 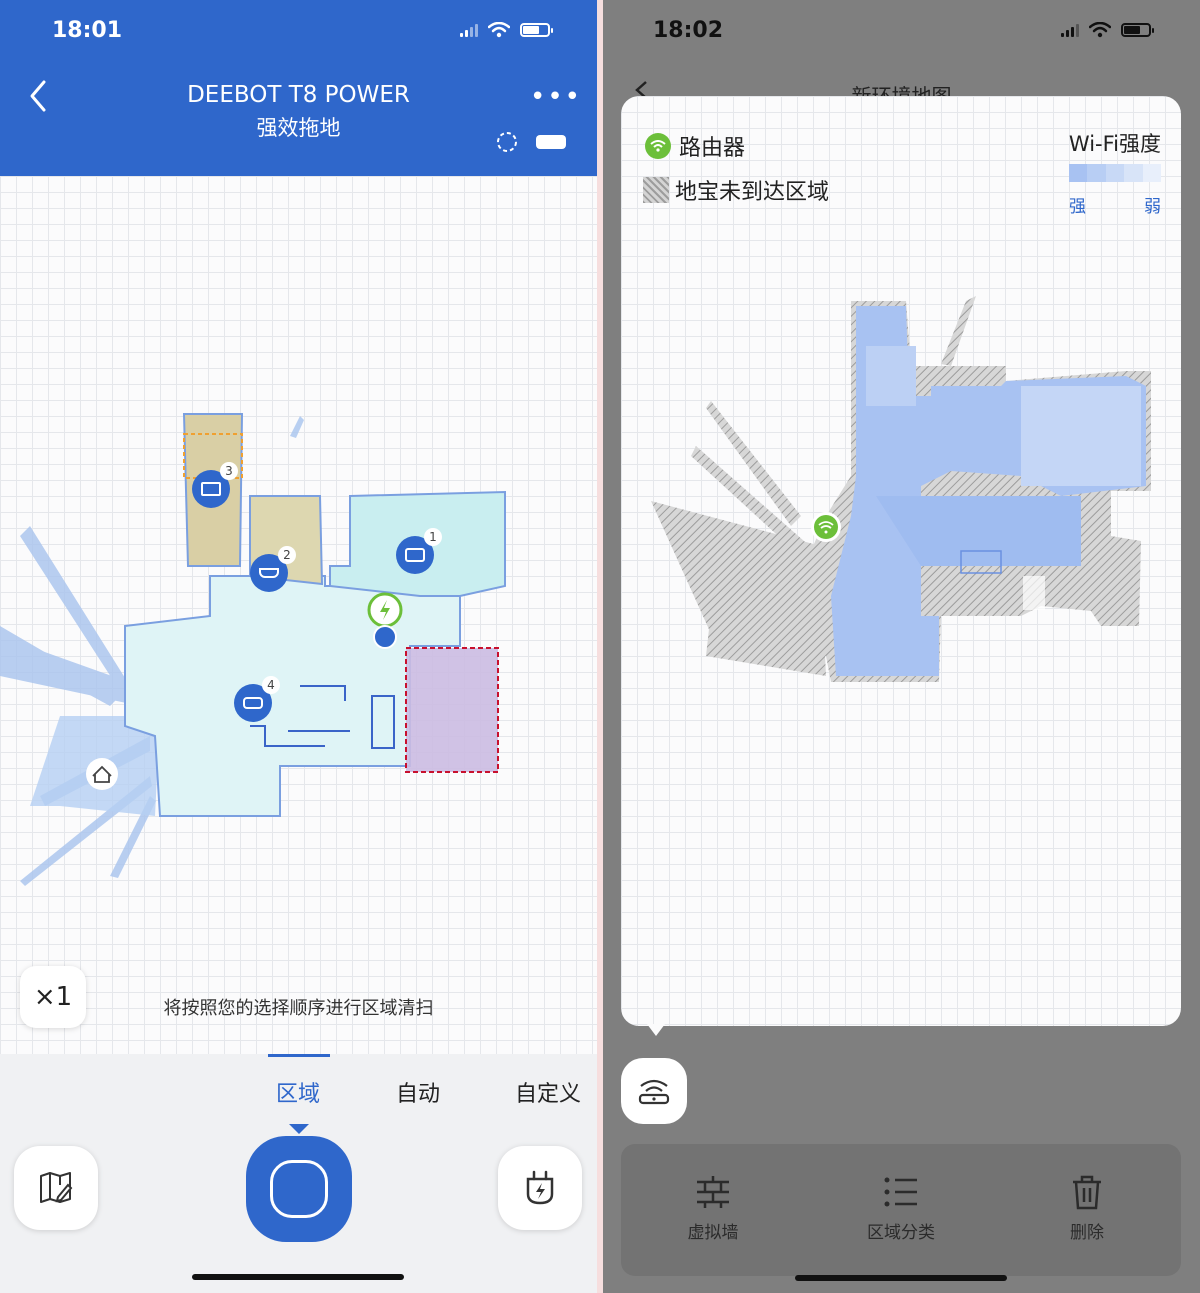 I want to click on book-icon, so click(x=211, y=489).